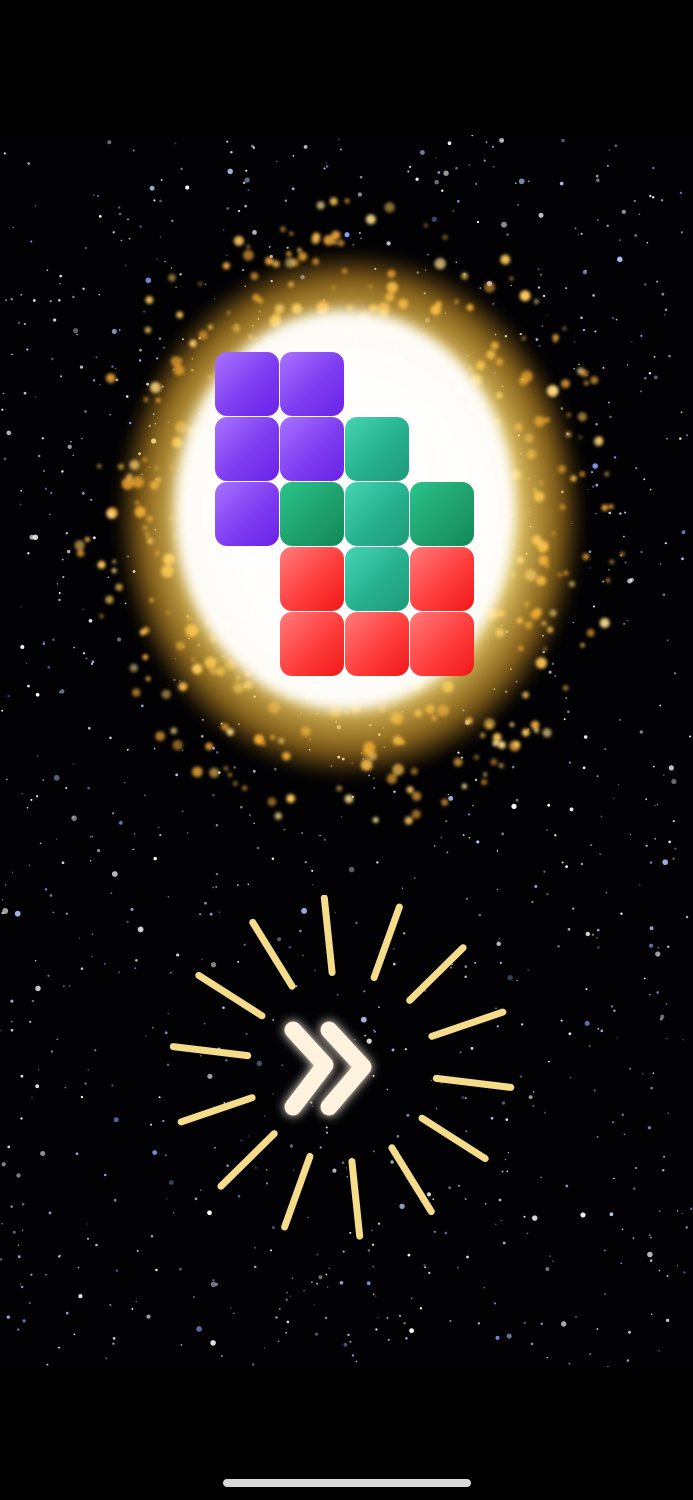 The image size is (693, 1500). What do you see at coordinates (347, 1483) in the screenshot?
I see `home-indicator` at bounding box center [347, 1483].